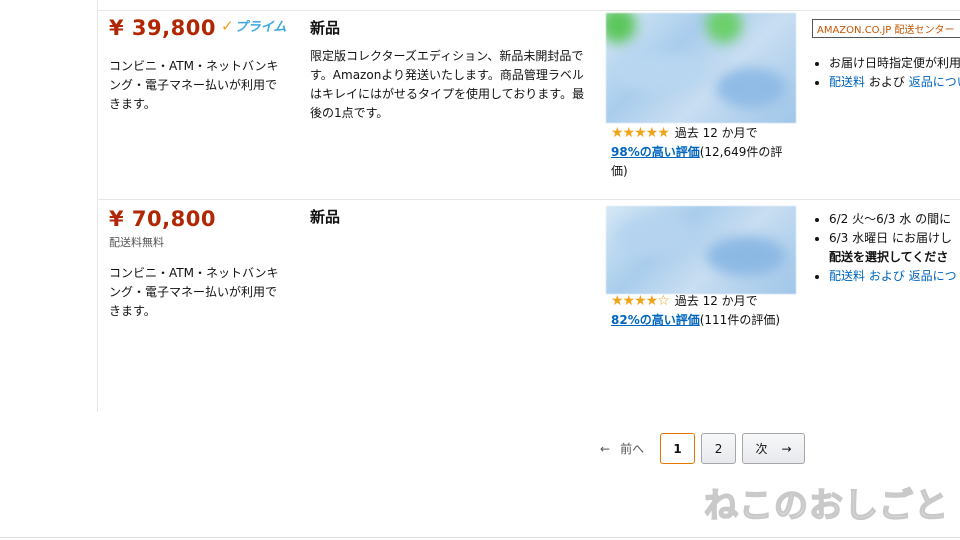 Image resolution: width=960 pixels, height=540 pixels. I want to click on delivery-line: 配送料 および 返品について, so click(894, 82).